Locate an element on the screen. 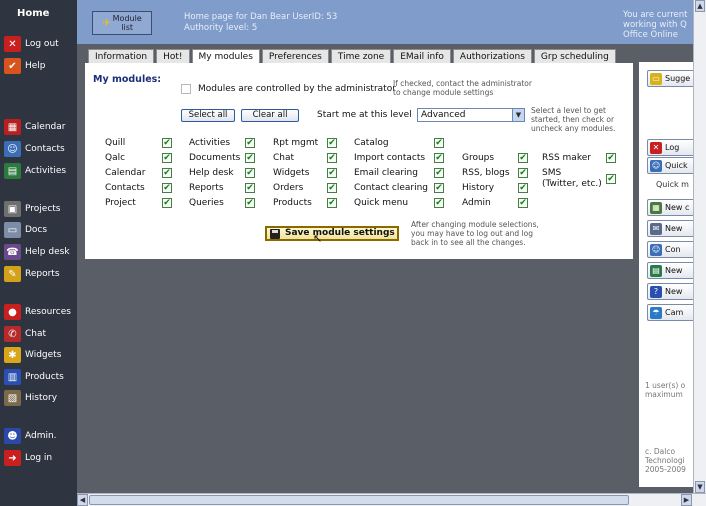  copyright-line-2: Technologi is located at coordinates (665, 460).